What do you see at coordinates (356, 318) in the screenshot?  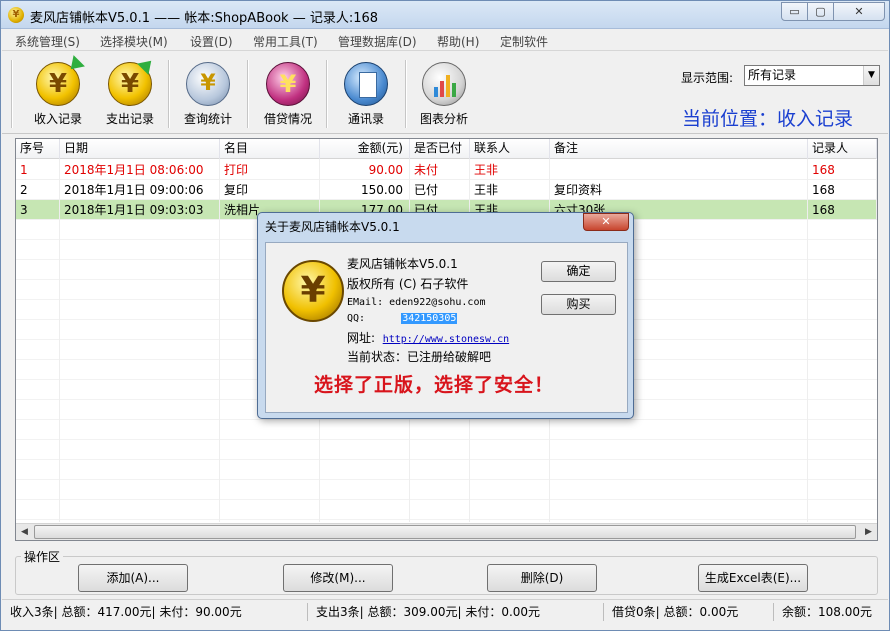 I see `qq-label: QQ:` at bounding box center [356, 318].